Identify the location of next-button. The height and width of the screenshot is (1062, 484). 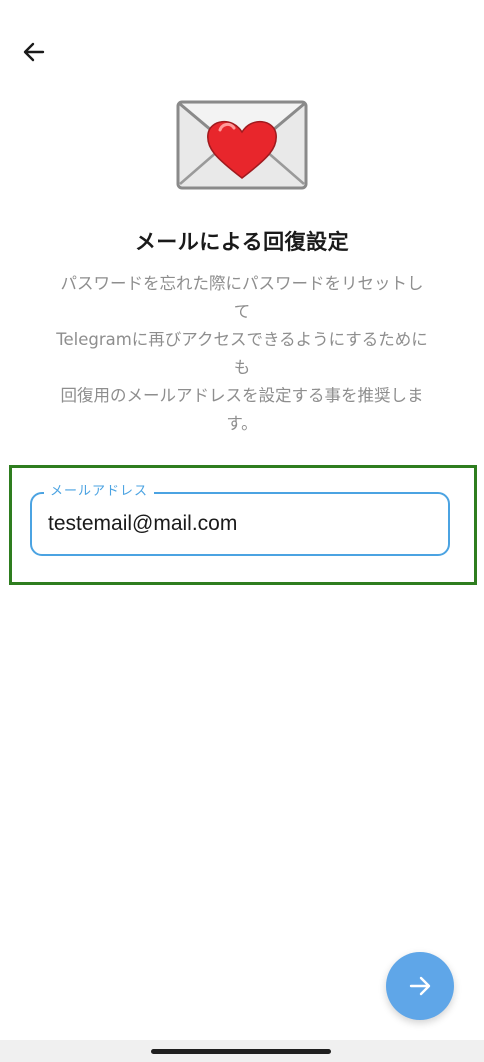
(420, 986).